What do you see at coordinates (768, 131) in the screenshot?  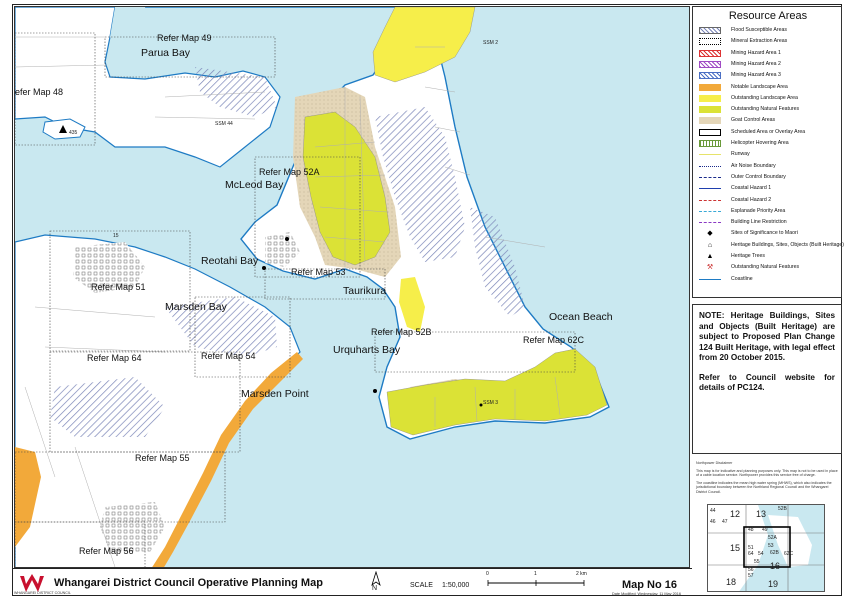 I see `legend-item-label: Scheduled Area or Overlay Area` at bounding box center [768, 131].